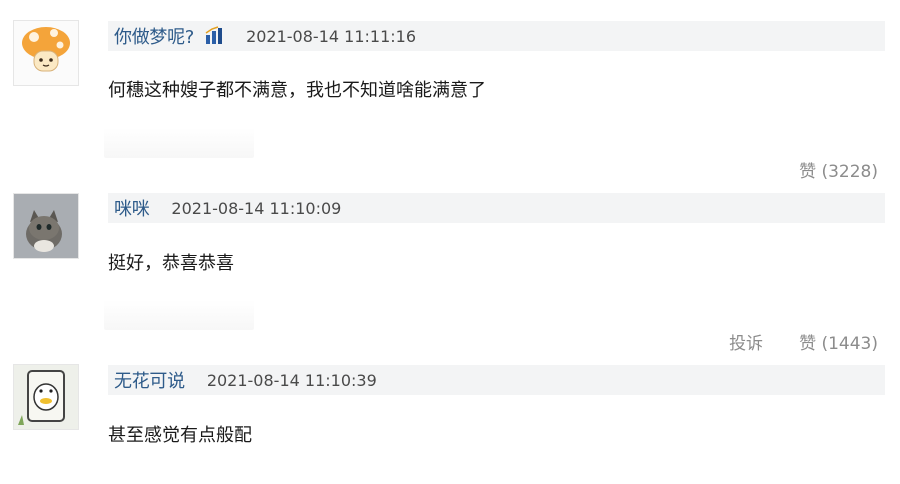 The height and width of the screenshot is (484, 900). I want to click on comment-text: 挺好，恭喜恭喜, so click(171, 263).